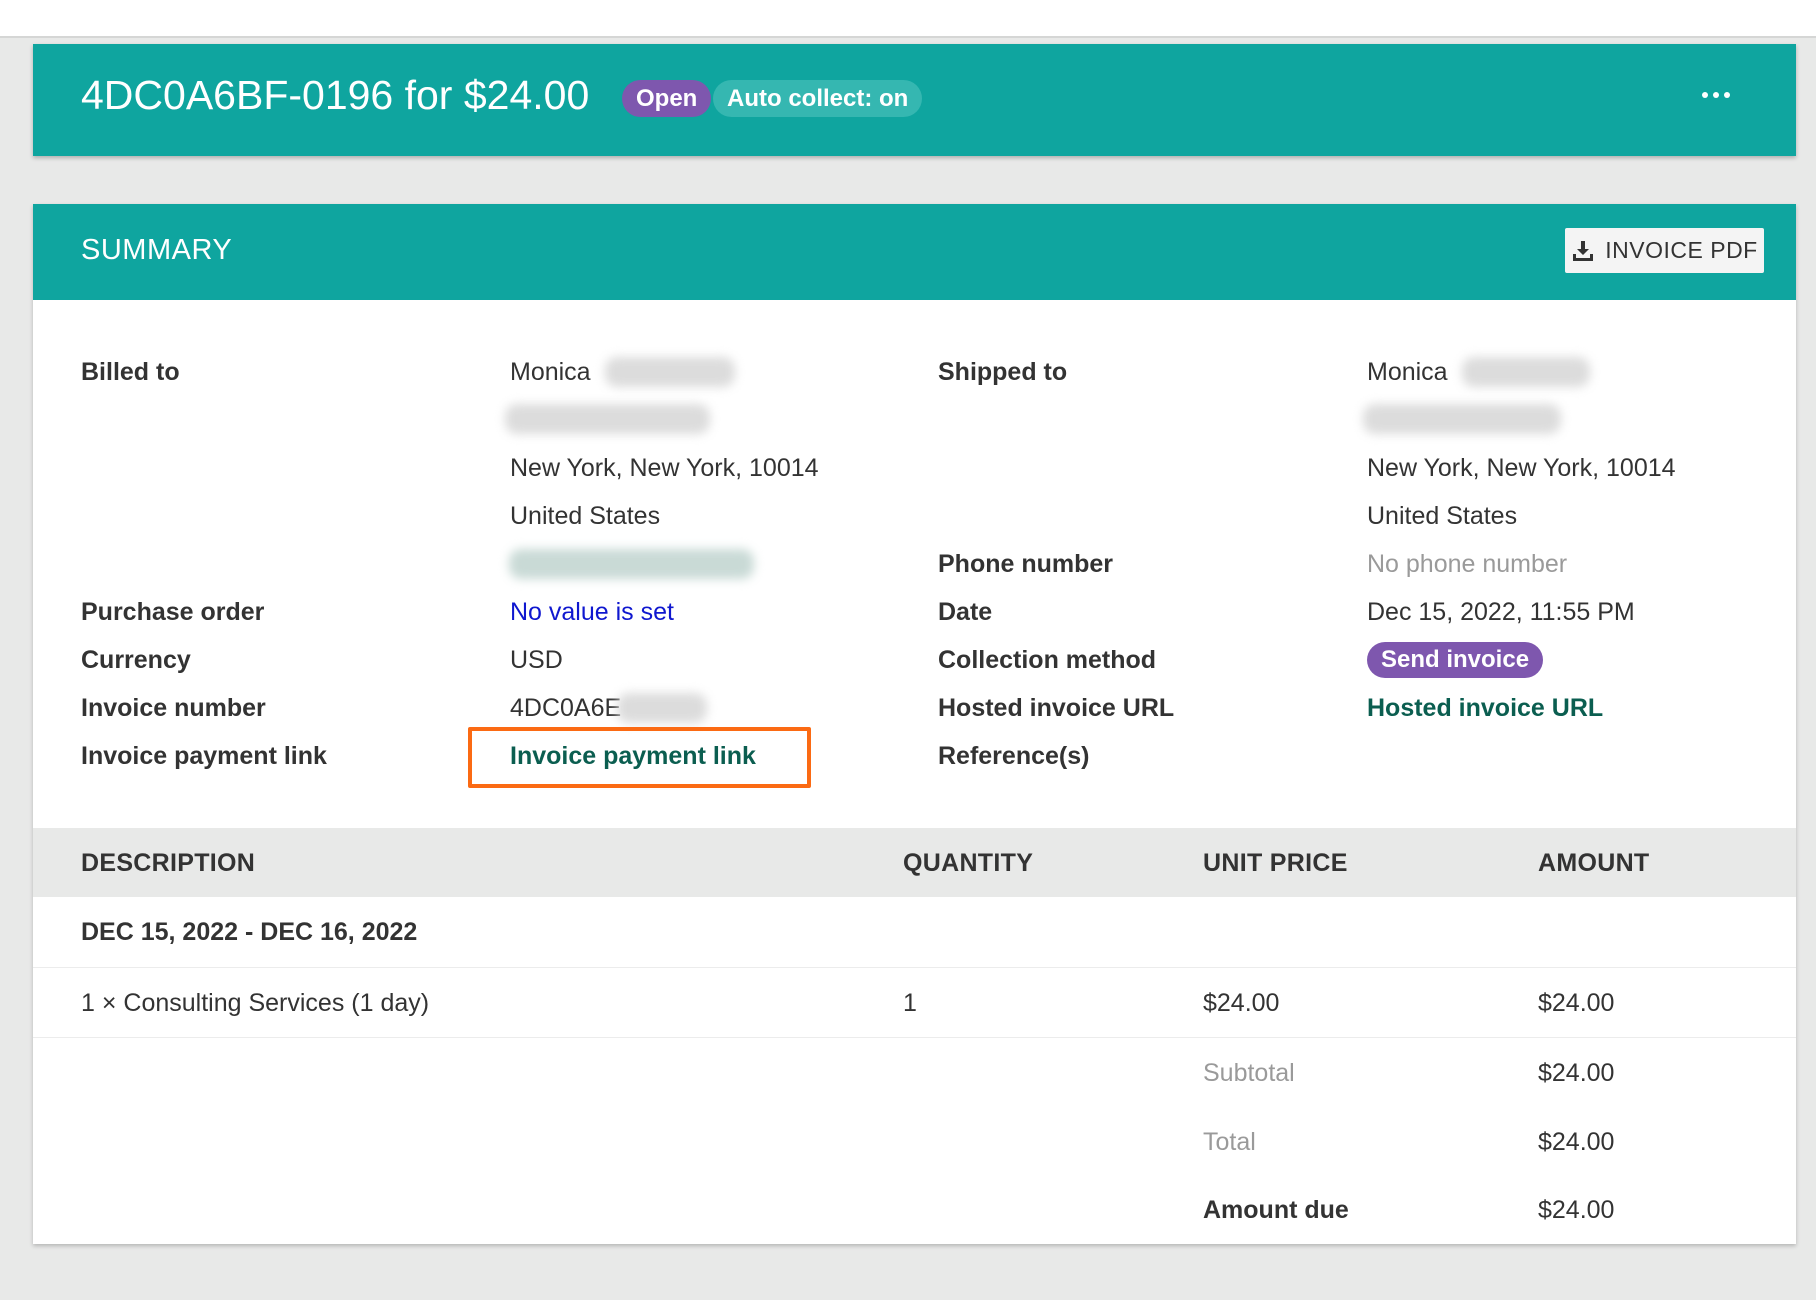  Describe the element at coordinates (1681, 250) in the screenshot. I see `invoice-pdf-label: INVOICE PDF` at that location.